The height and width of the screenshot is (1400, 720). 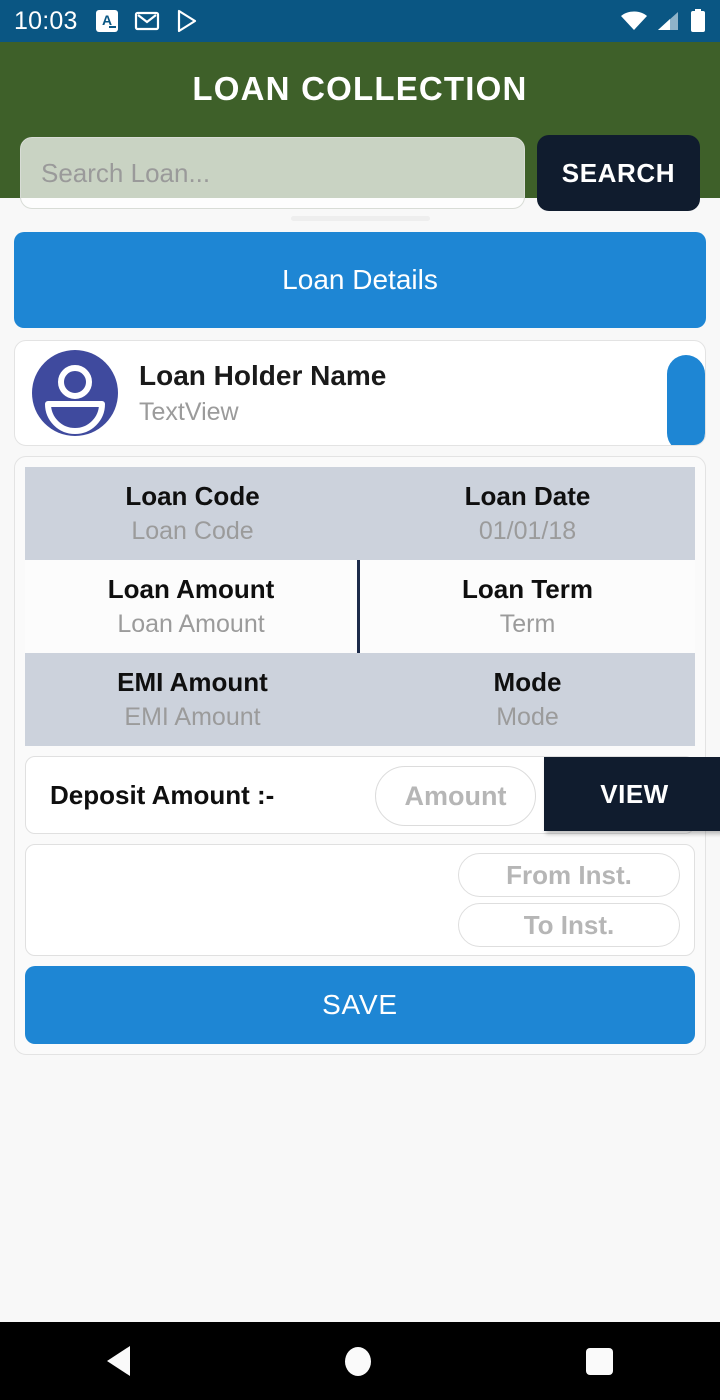 What do you see at coordinates (191, 589) in the screenshot?
I see `loan-amount-label: Loan Amount` at bounding box center [191, 589].